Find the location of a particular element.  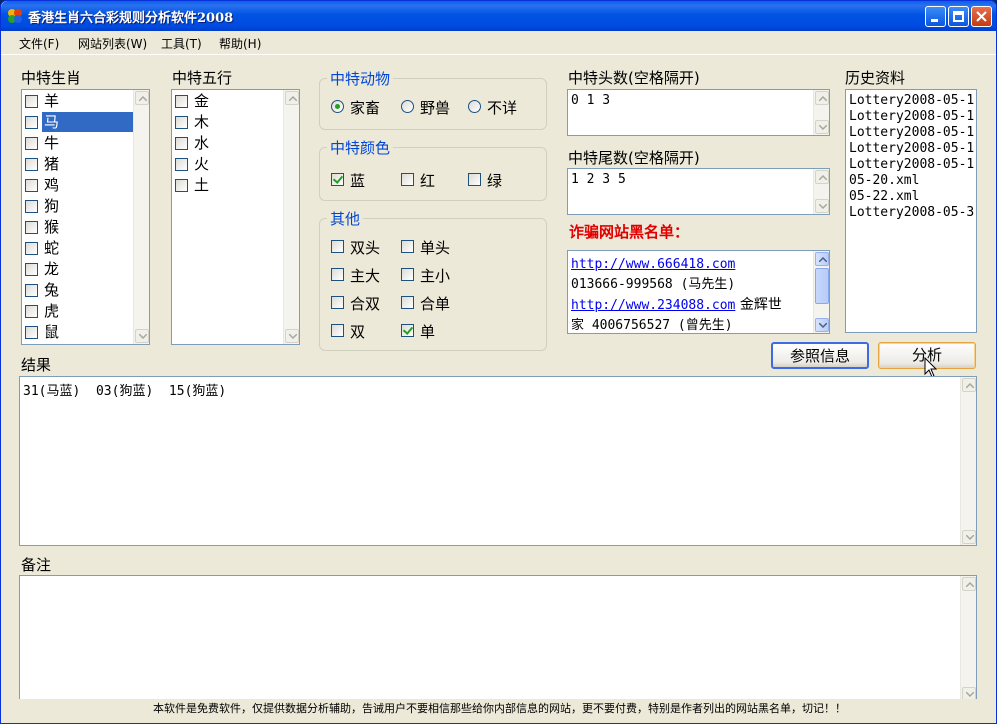

head-numbers-label: 中特头数(空格隔开) is located at coordinates (634, 78).